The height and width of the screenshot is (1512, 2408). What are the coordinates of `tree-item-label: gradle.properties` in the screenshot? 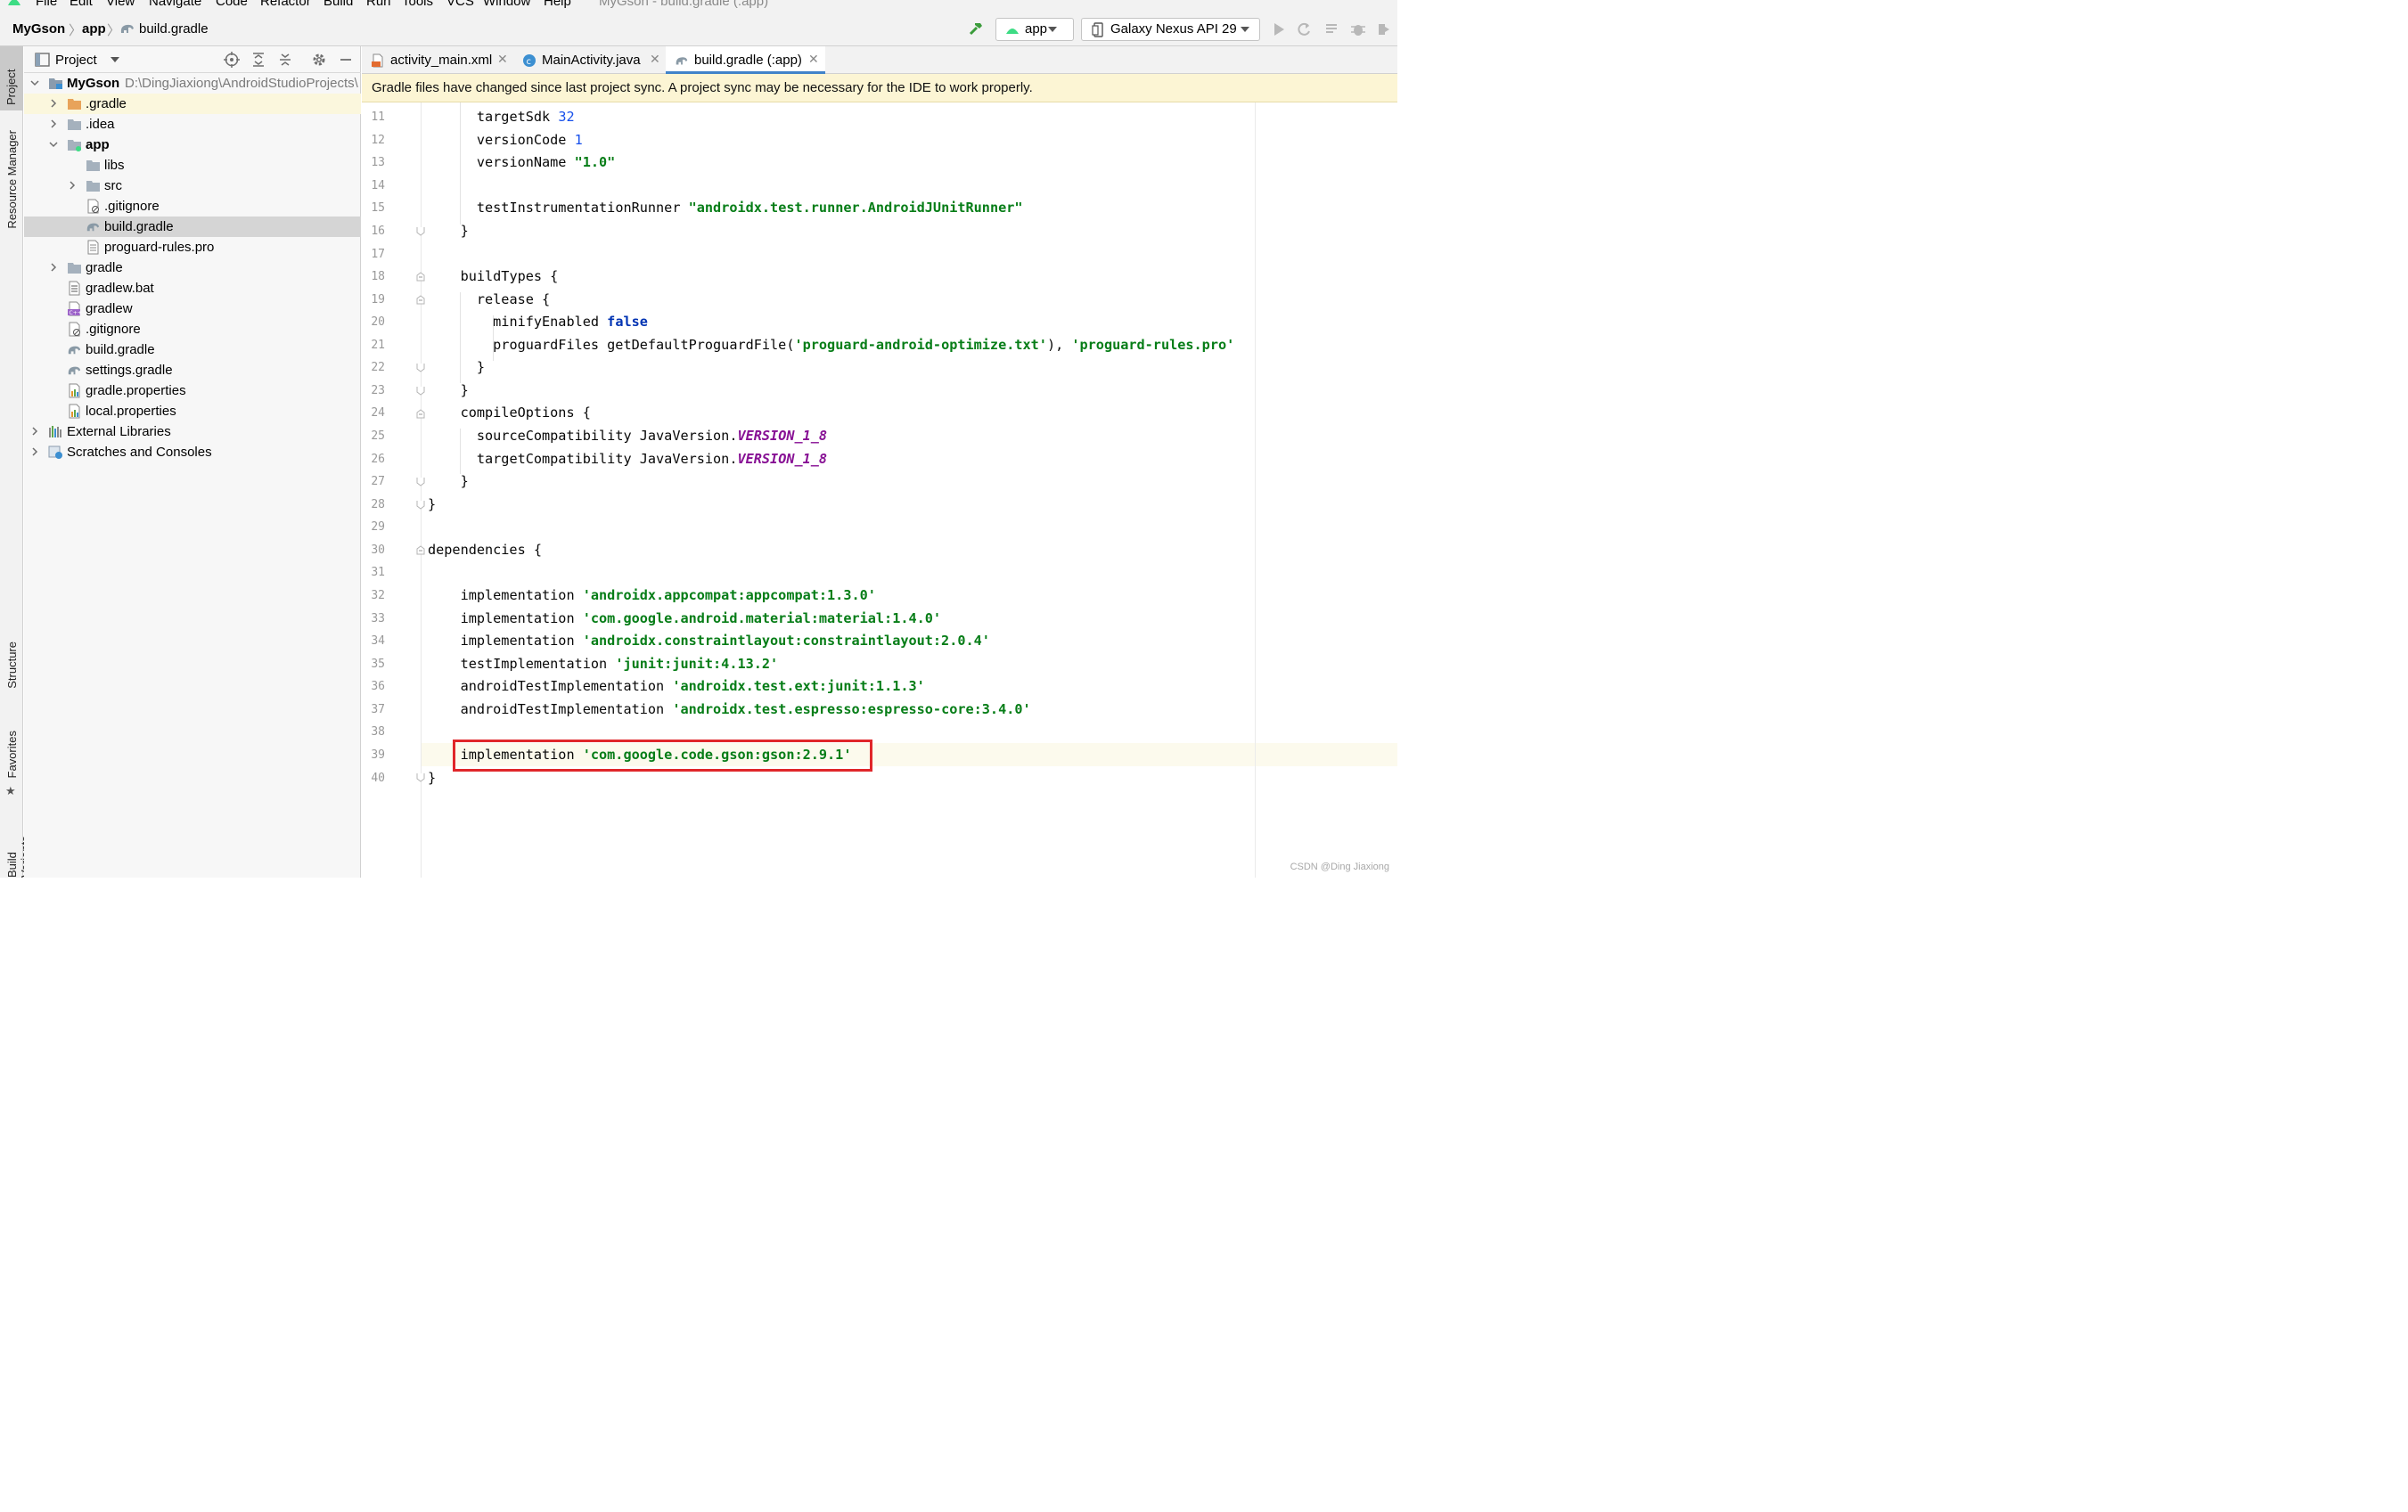 It's located at (136, 390).